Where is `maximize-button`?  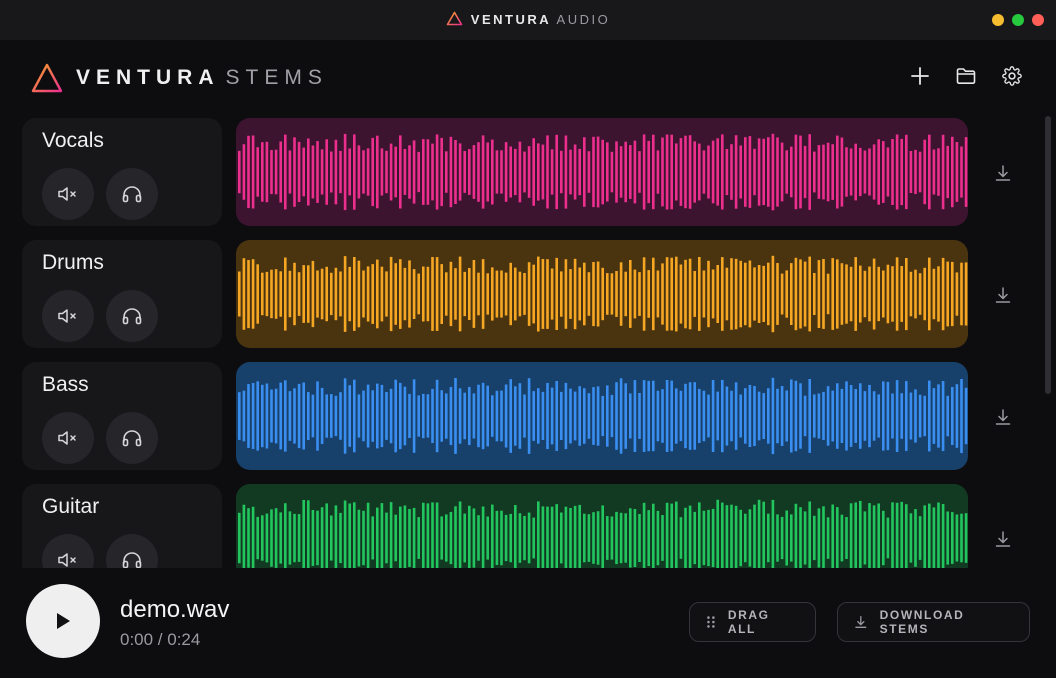
maximize-button is located at coordinates (1018, 20).